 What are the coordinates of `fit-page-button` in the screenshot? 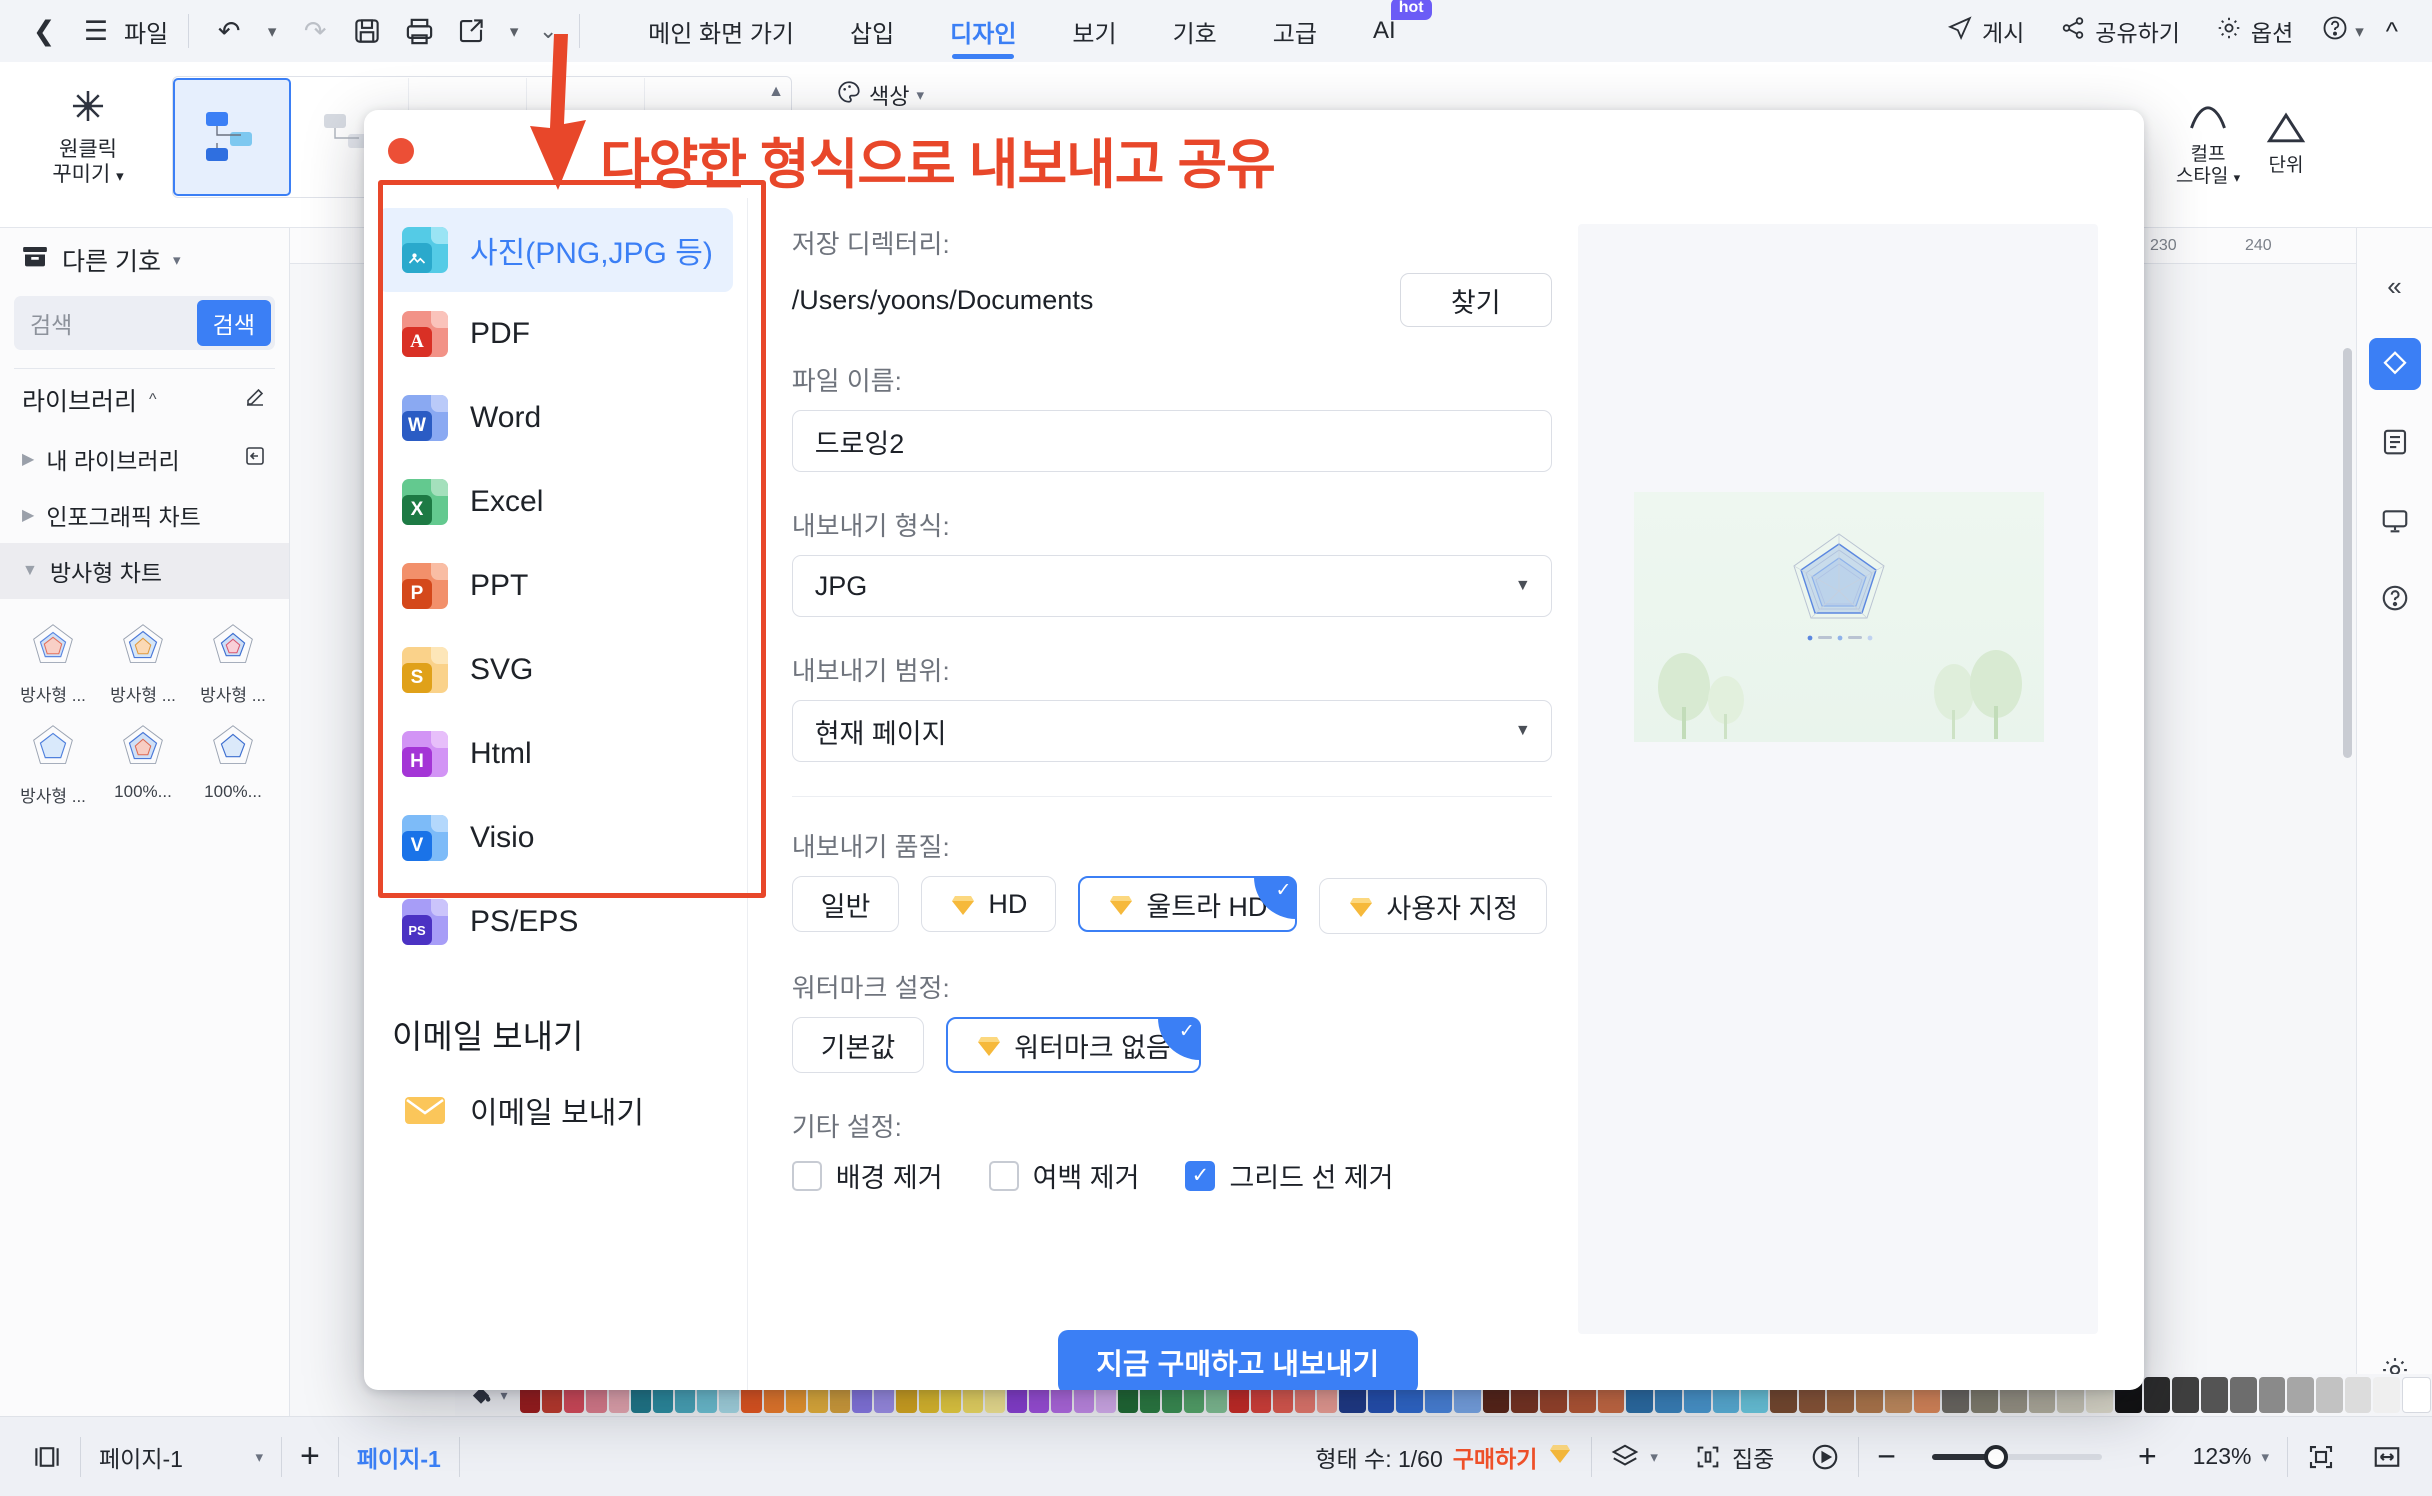 It's located at (2321, 1457).